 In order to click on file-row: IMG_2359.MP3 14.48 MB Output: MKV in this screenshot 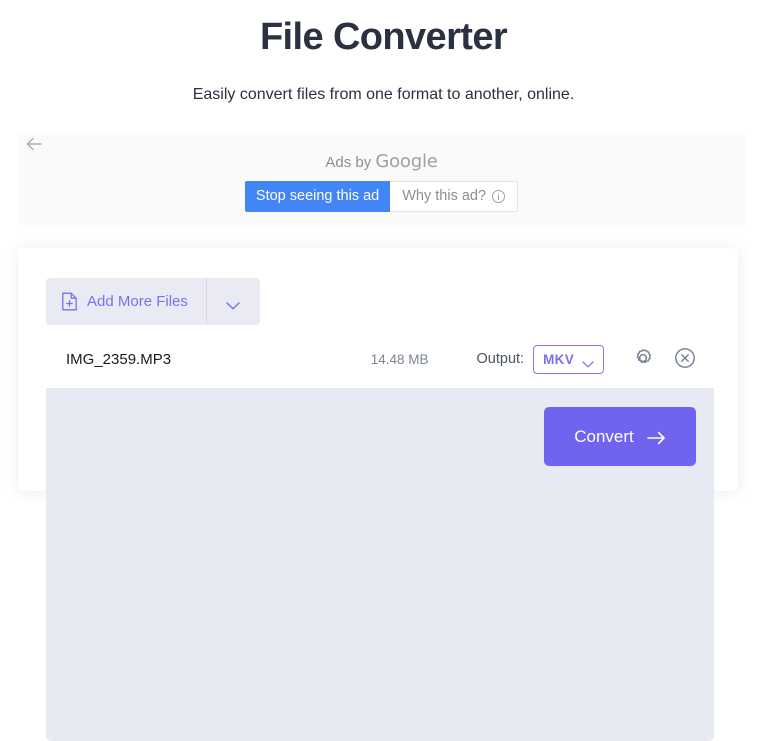, I will do `click(380, 359)`.